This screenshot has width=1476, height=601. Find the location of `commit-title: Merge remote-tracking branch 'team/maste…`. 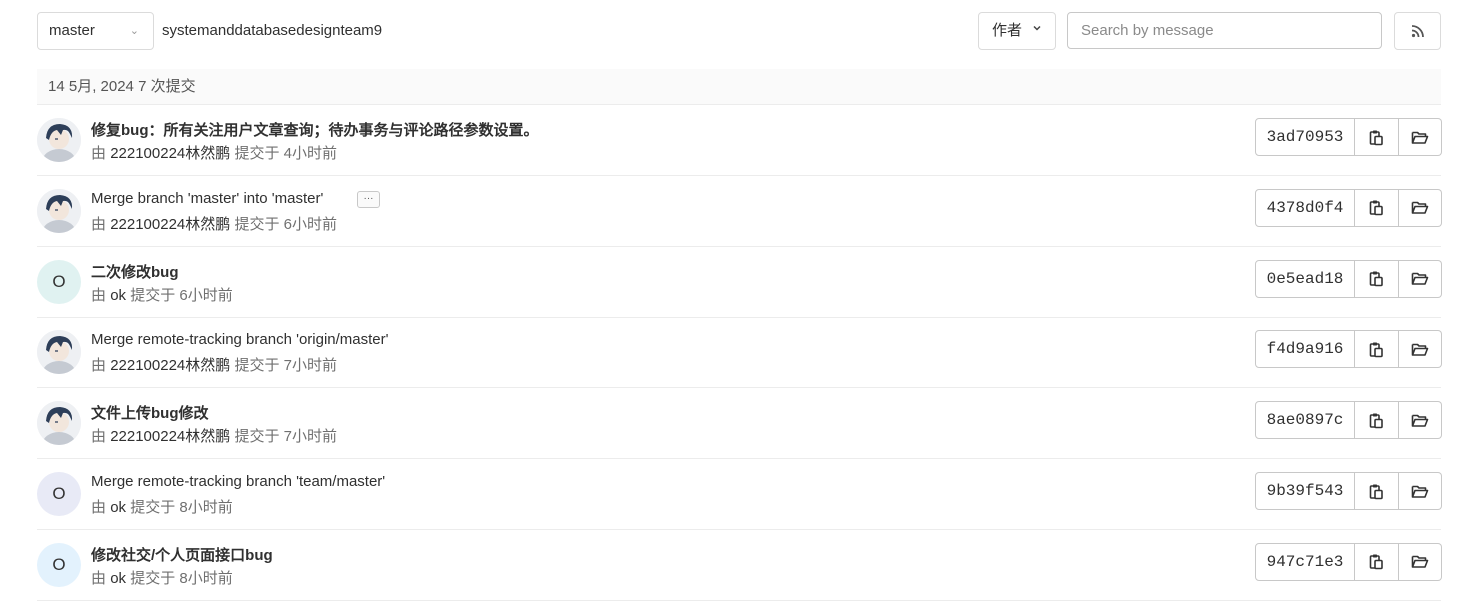

commit-title: Merge remote-tracking branch 'team/maste… is located at coordinates (238, 481).